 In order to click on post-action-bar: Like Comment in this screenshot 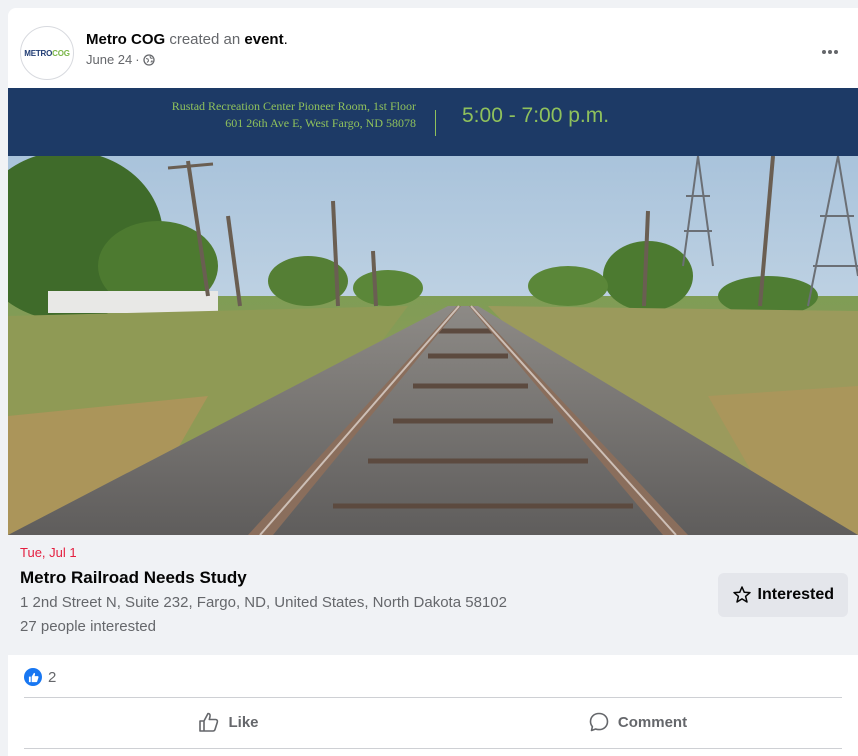, I will do `click(433, 722)`.